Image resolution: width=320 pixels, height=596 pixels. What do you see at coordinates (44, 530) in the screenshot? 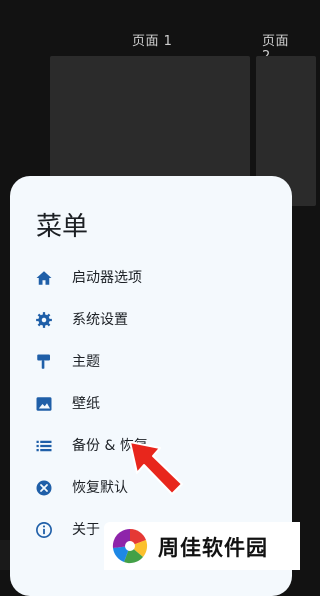
I see `info-icon` at bounding box center [44, 530].